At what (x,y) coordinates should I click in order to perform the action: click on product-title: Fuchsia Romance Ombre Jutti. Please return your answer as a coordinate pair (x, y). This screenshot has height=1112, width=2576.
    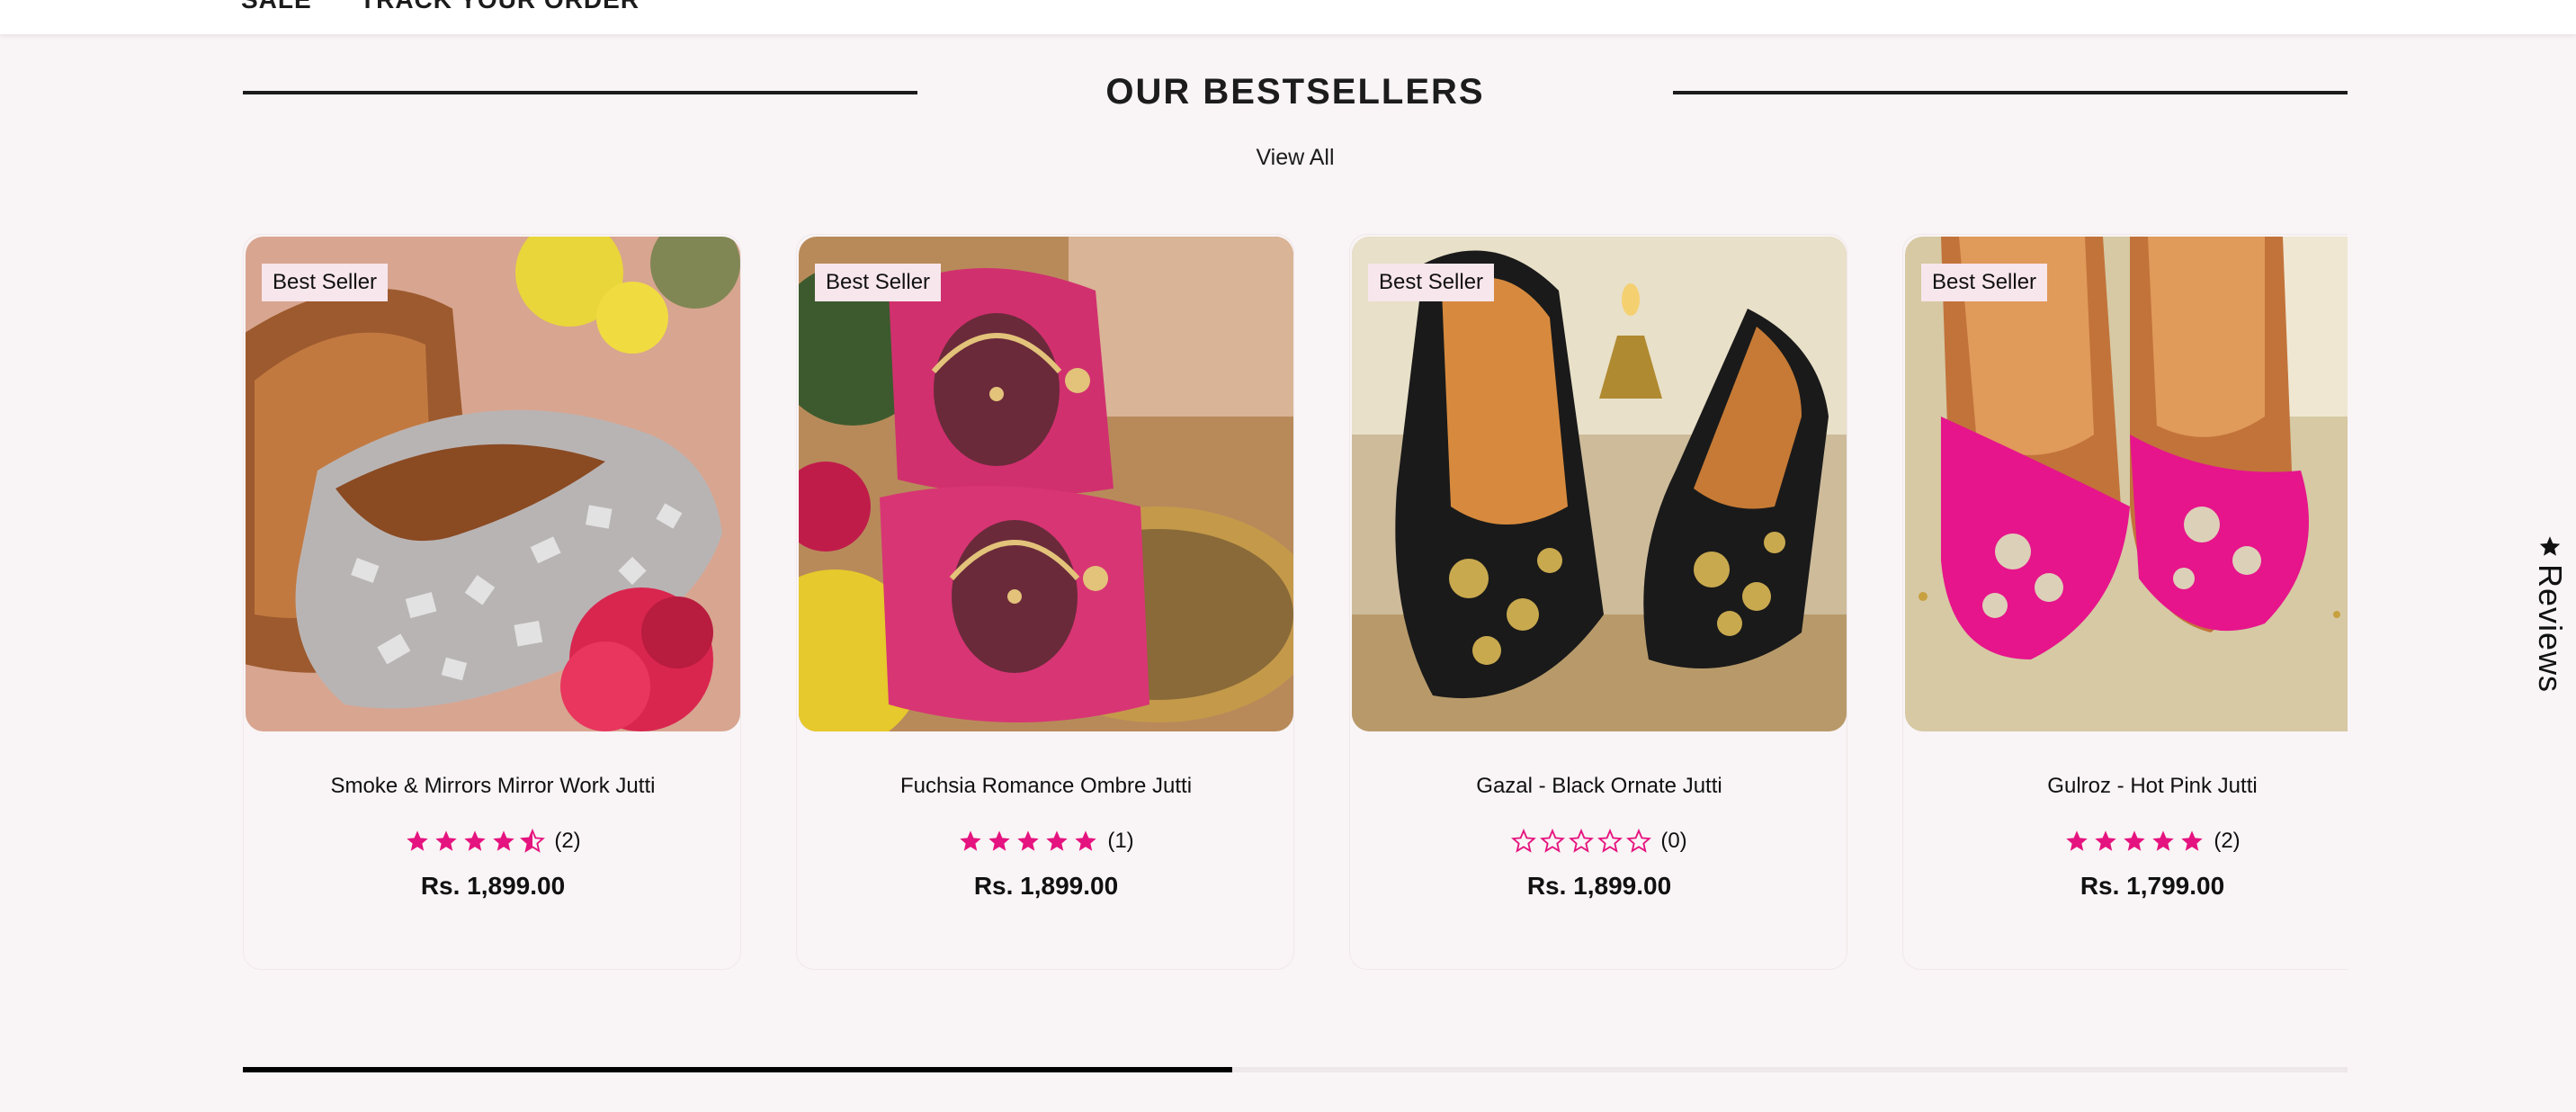
    Looking at the image, I should click on (1046, 786).